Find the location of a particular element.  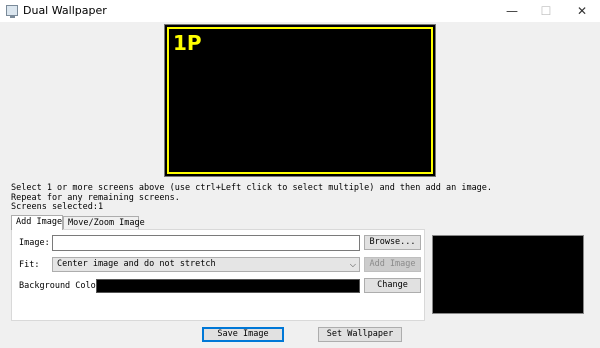

background-color-swatch is located at coordinates (228, 286).